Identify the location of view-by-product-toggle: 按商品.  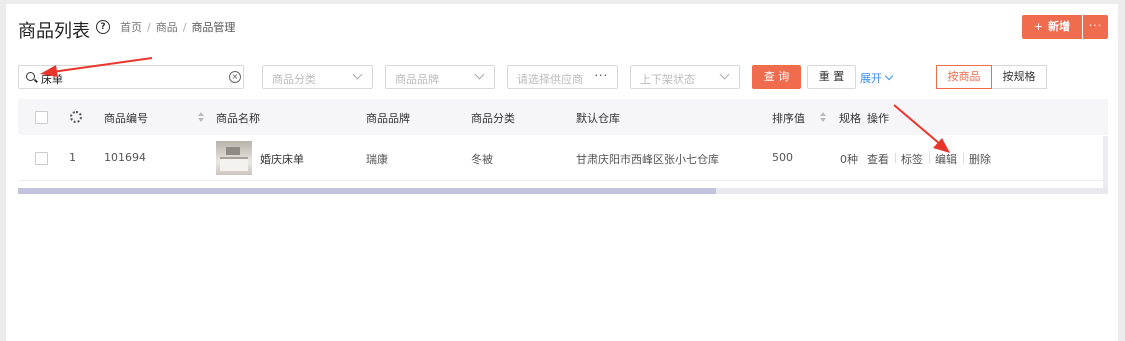
(964, 77).